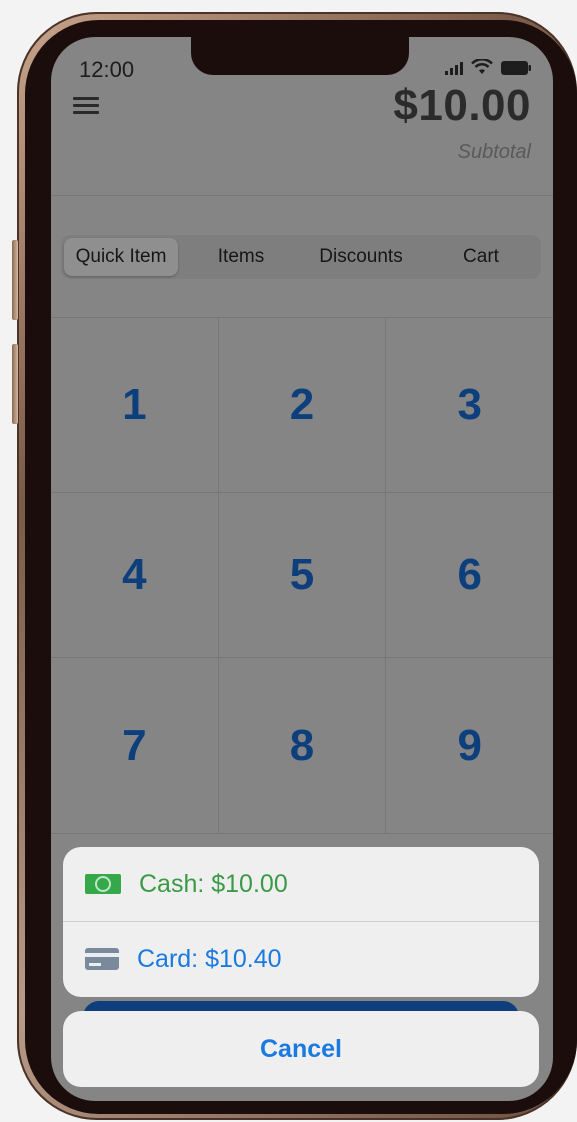  What do you see at coordinates (469, 746) in the screenshot?
I see `key-9: 9` at bounding box center [469, 746].